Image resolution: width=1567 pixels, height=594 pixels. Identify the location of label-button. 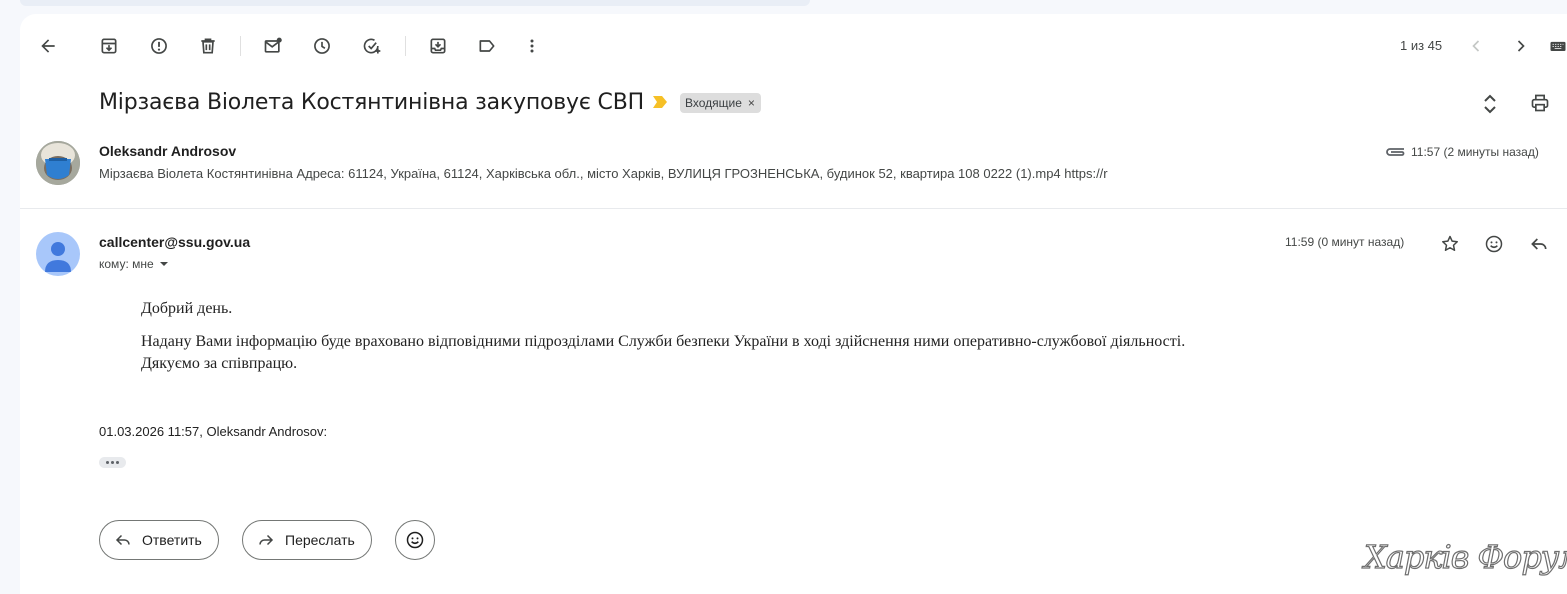
(487, 46).